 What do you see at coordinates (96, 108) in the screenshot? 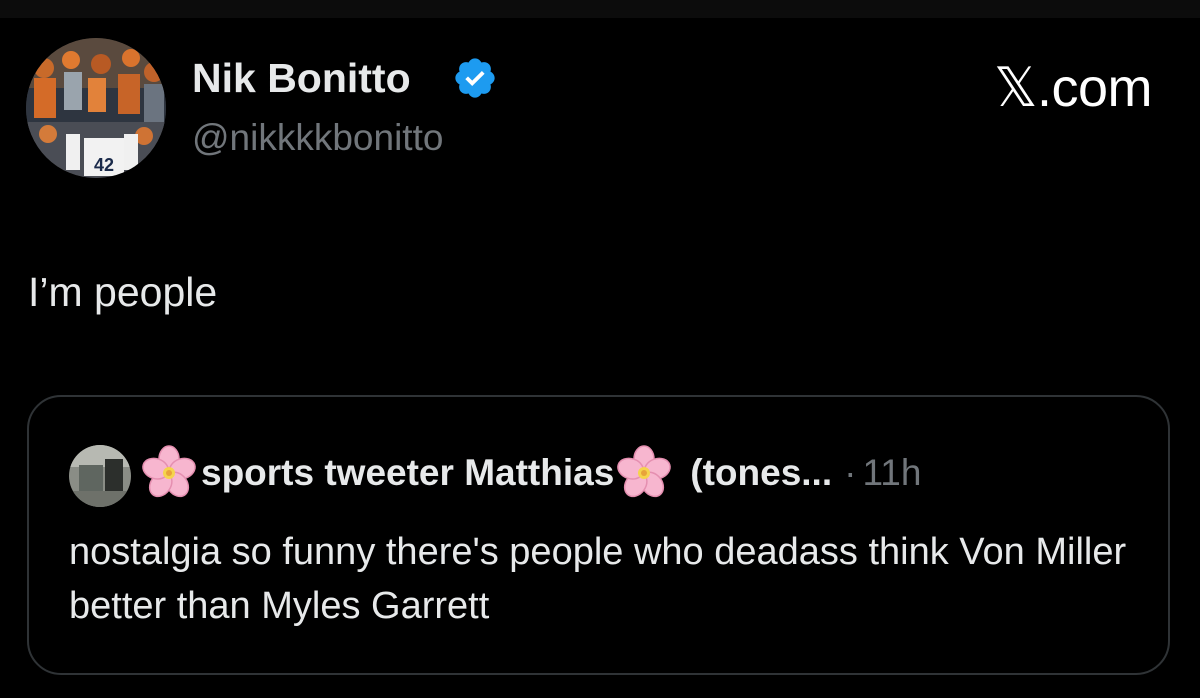
I see `author-avatar: 42` at bounding box center [96, 108].